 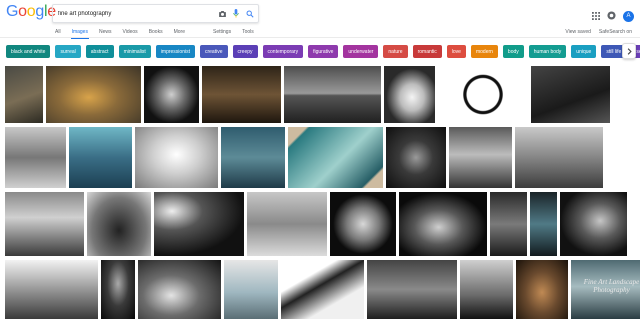 What do you see at coordinates (611, 286) in the screenshot?
I see `image-caption: Fine Art Landscape Photography` at bounding box center [611, 286].